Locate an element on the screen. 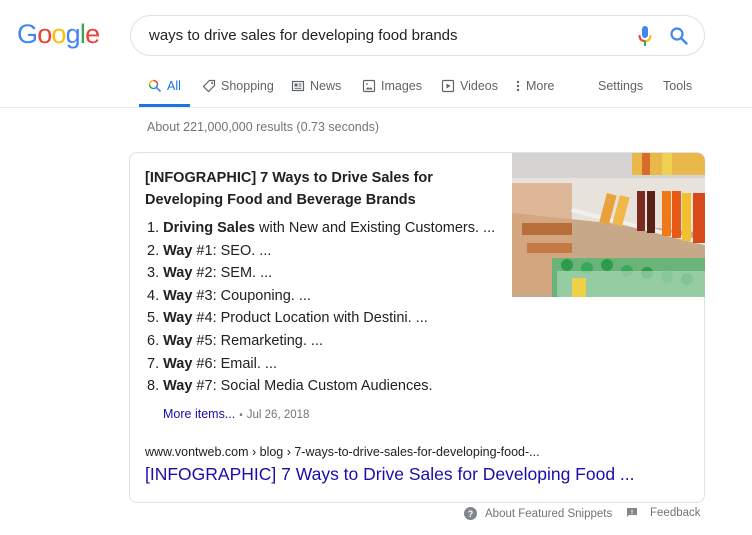 This screenshot has width=752, height=535. tab-shopping: Shopping is located at coordinates (238, 86).